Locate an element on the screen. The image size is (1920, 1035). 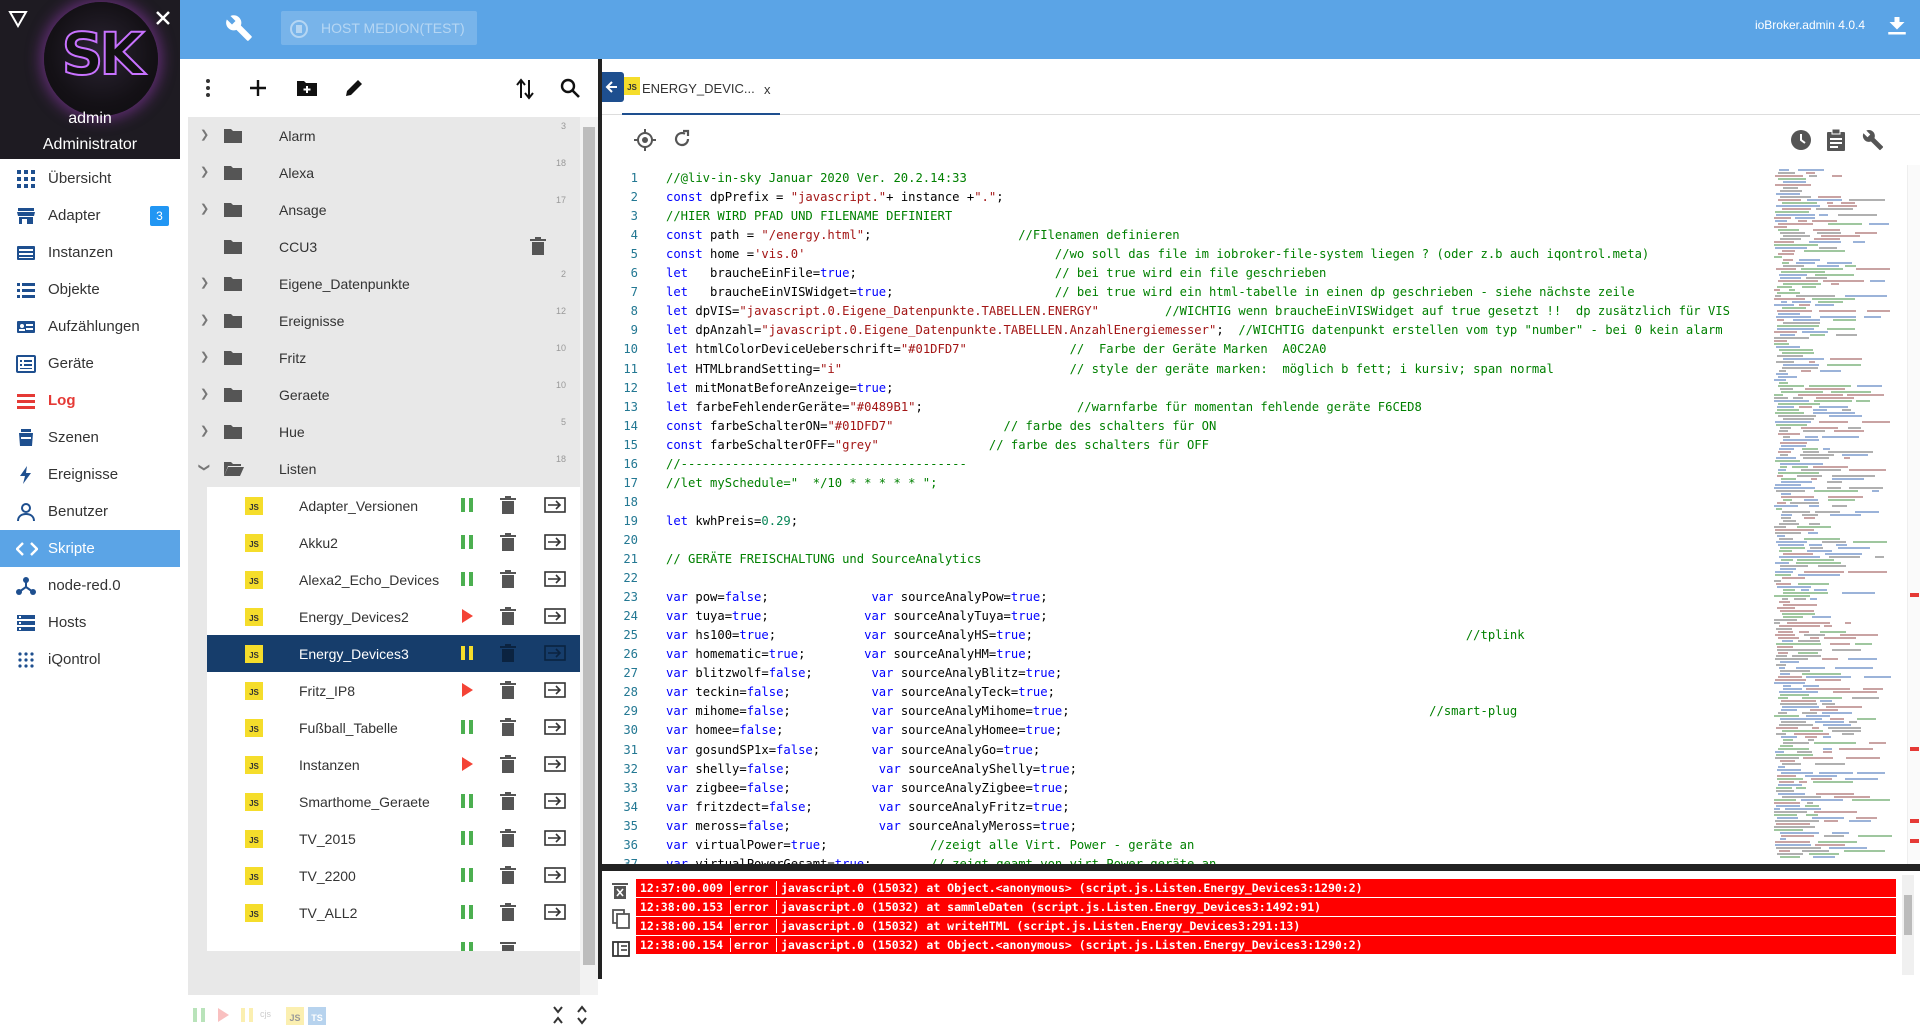
nav-item-skripte: Skripte is located at coordinates (90, 548).